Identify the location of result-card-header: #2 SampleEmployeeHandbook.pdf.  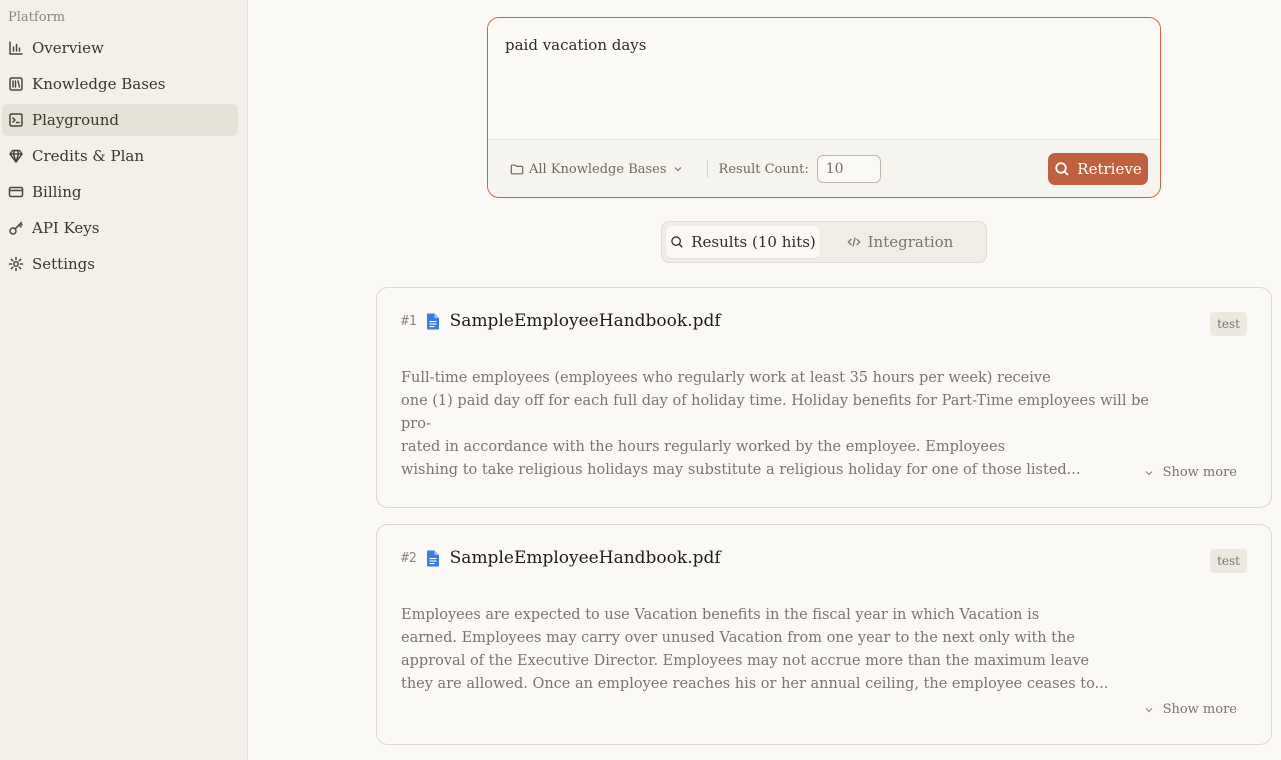
(561, 558).